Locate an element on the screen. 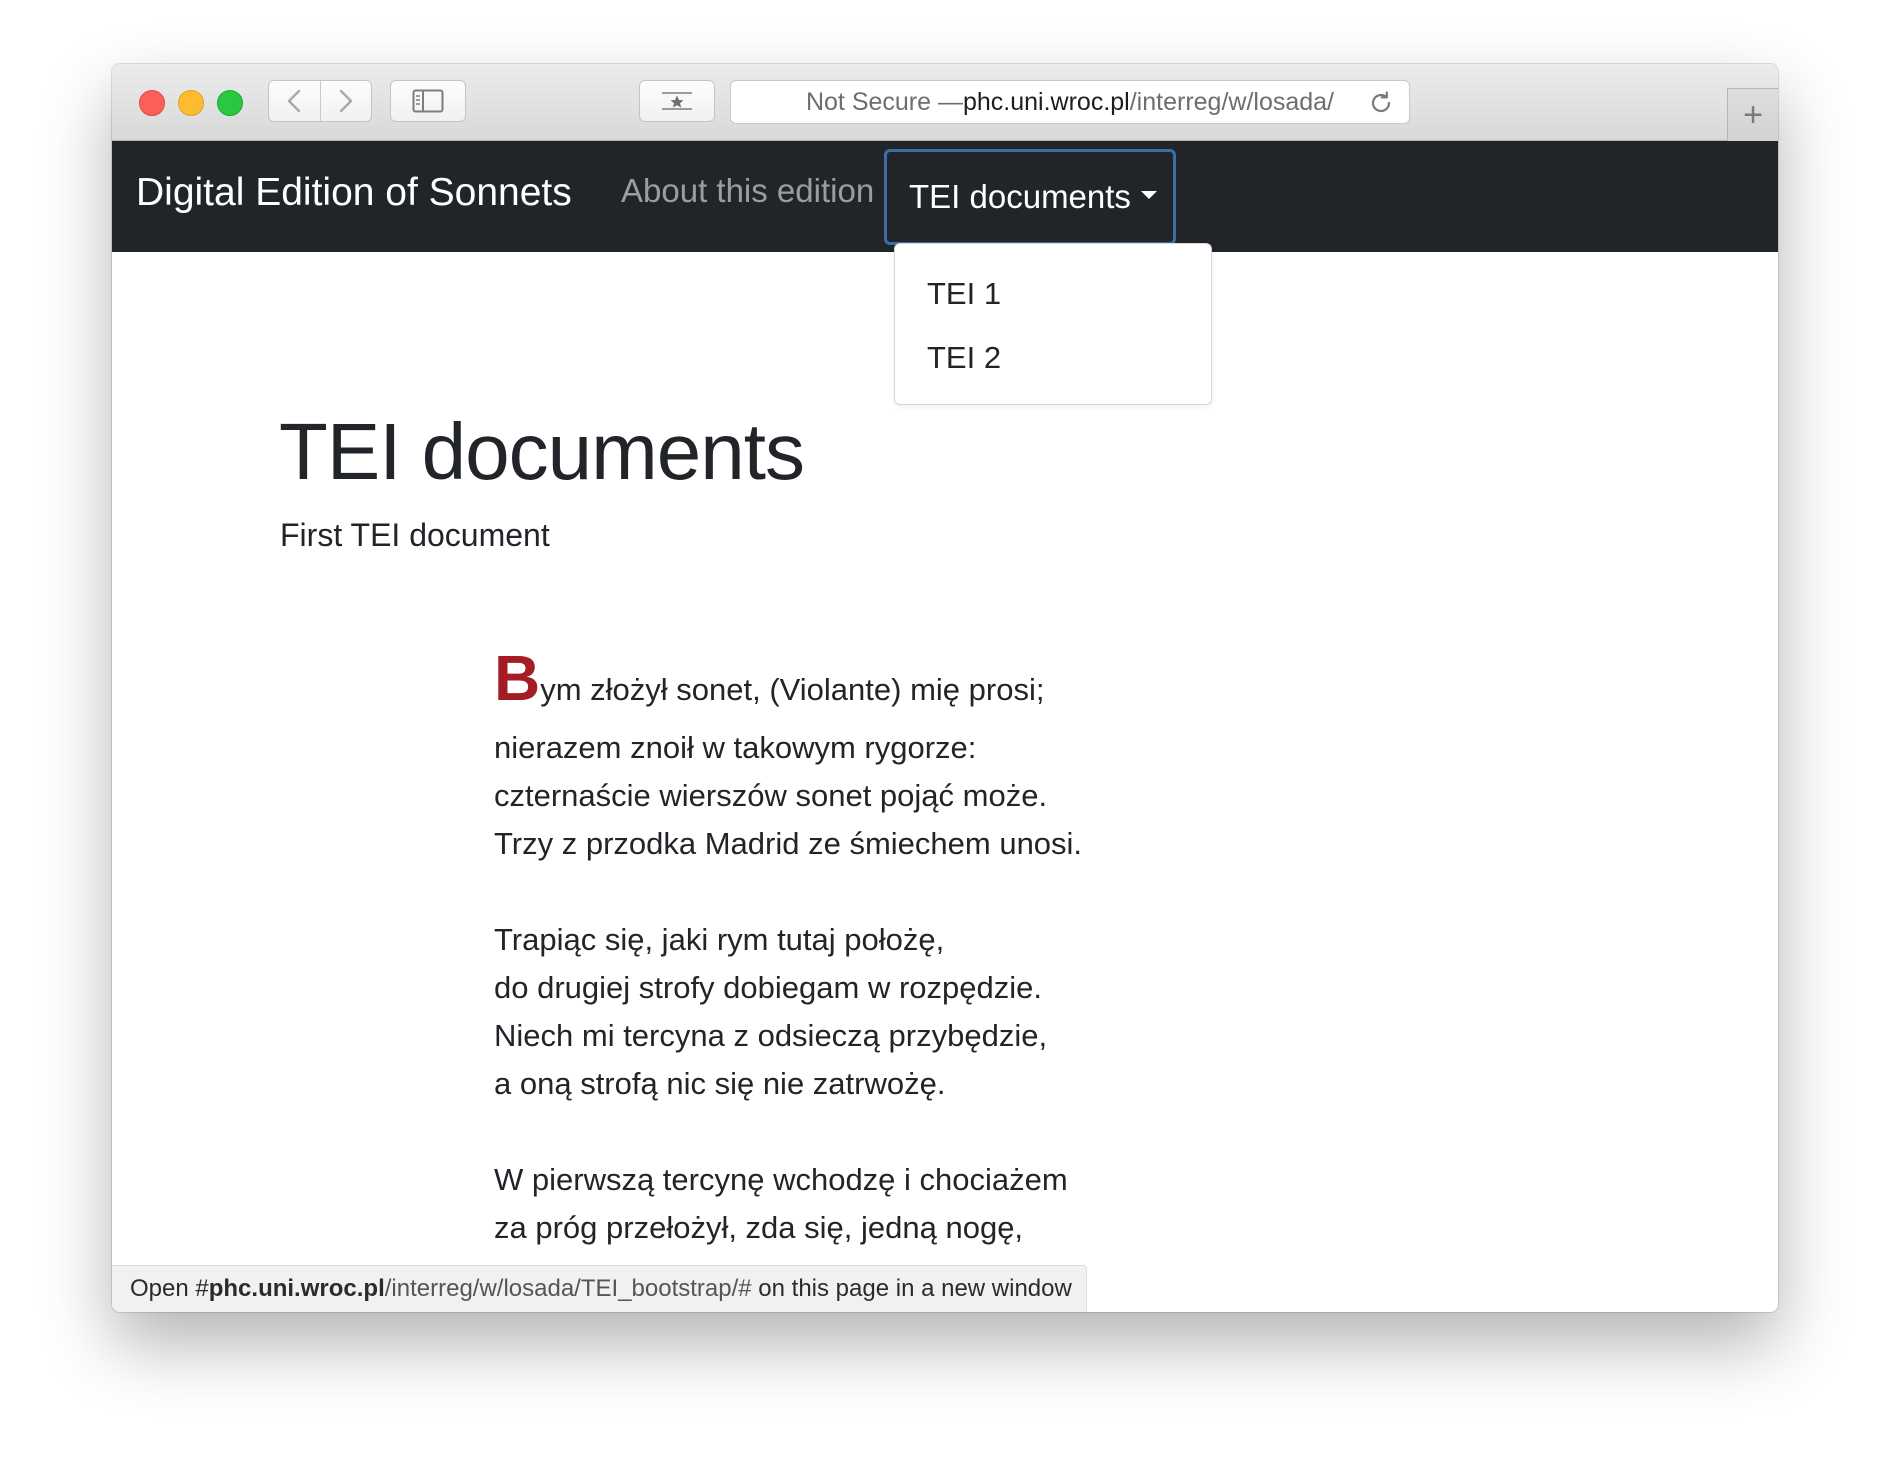  reload-icon is located at coordinates (1381, 102).